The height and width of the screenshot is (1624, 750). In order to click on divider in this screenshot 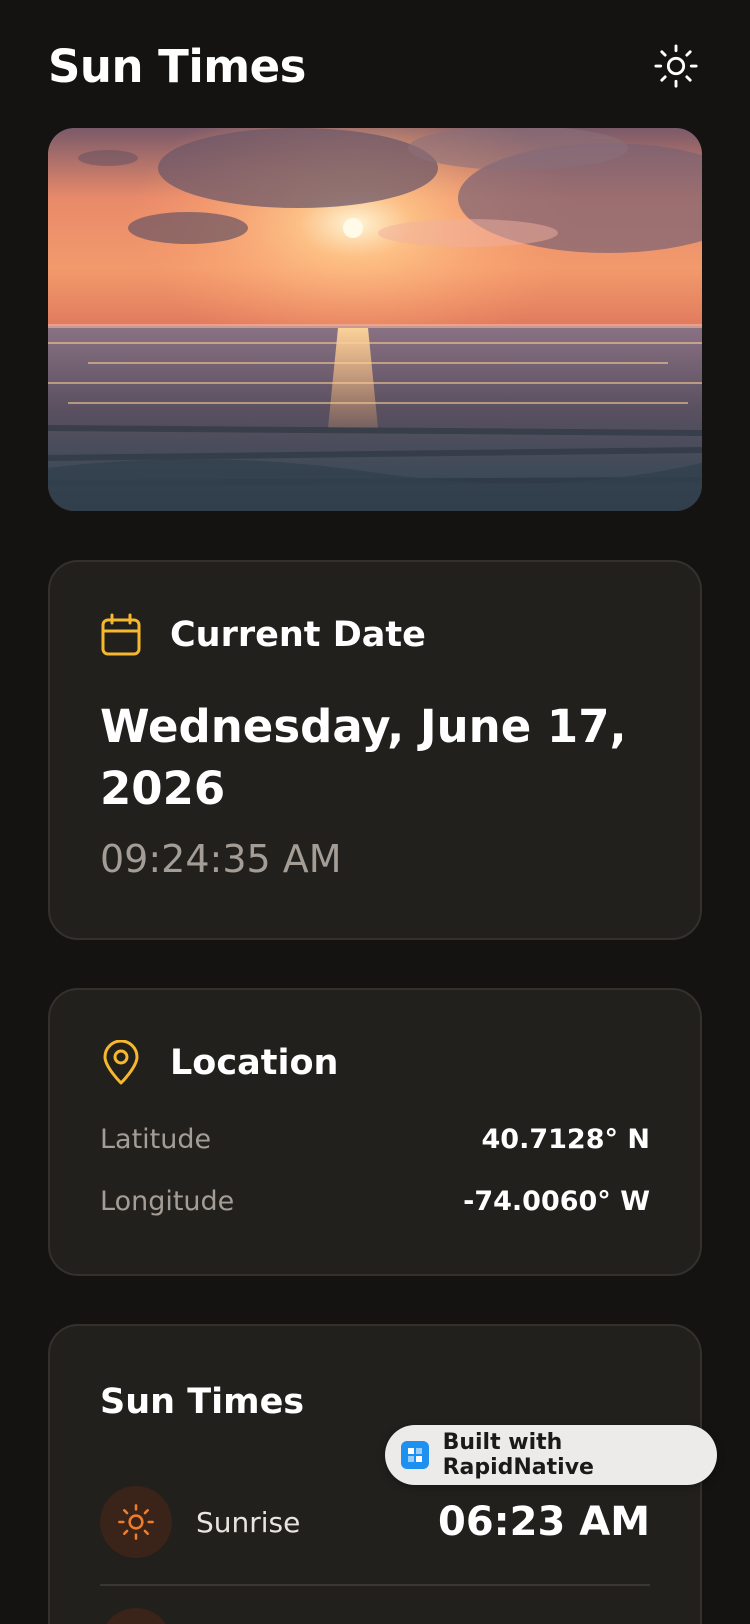, I will do `click(375, 1585)`.